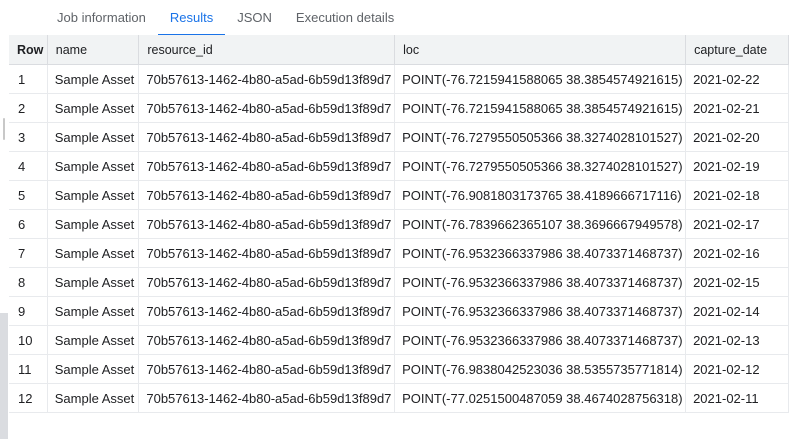 This screenshot has height=439, width=789. I want to click on cell-capture-date: 2021-02-12, so click(737, 369).